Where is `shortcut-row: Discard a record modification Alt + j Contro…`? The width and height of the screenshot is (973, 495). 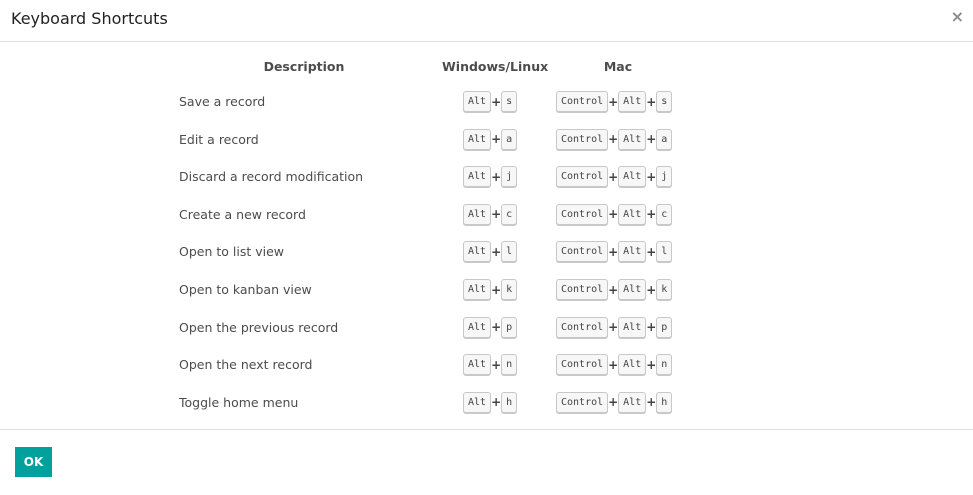
shortcut-row: Discard a record modification Alt + j Contro… is located at coordinates (486, 177).